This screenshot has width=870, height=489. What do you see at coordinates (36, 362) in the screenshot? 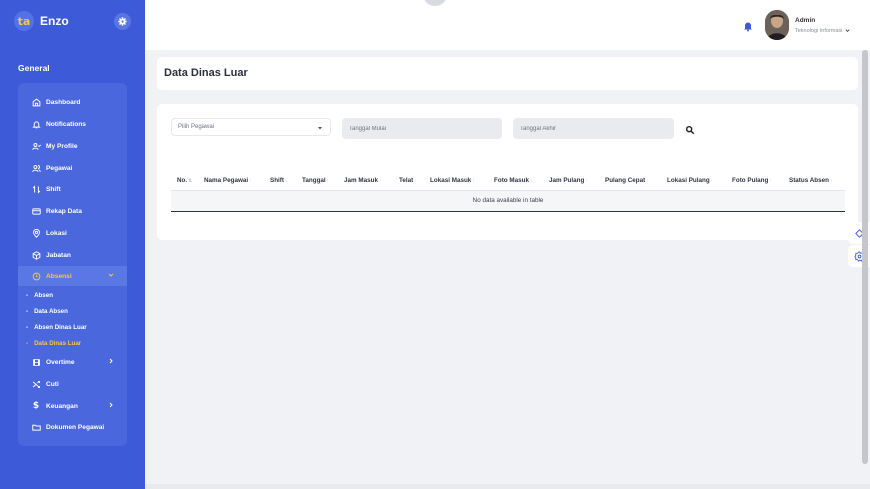
I see `film-icon` at bounding box center [36, 362].